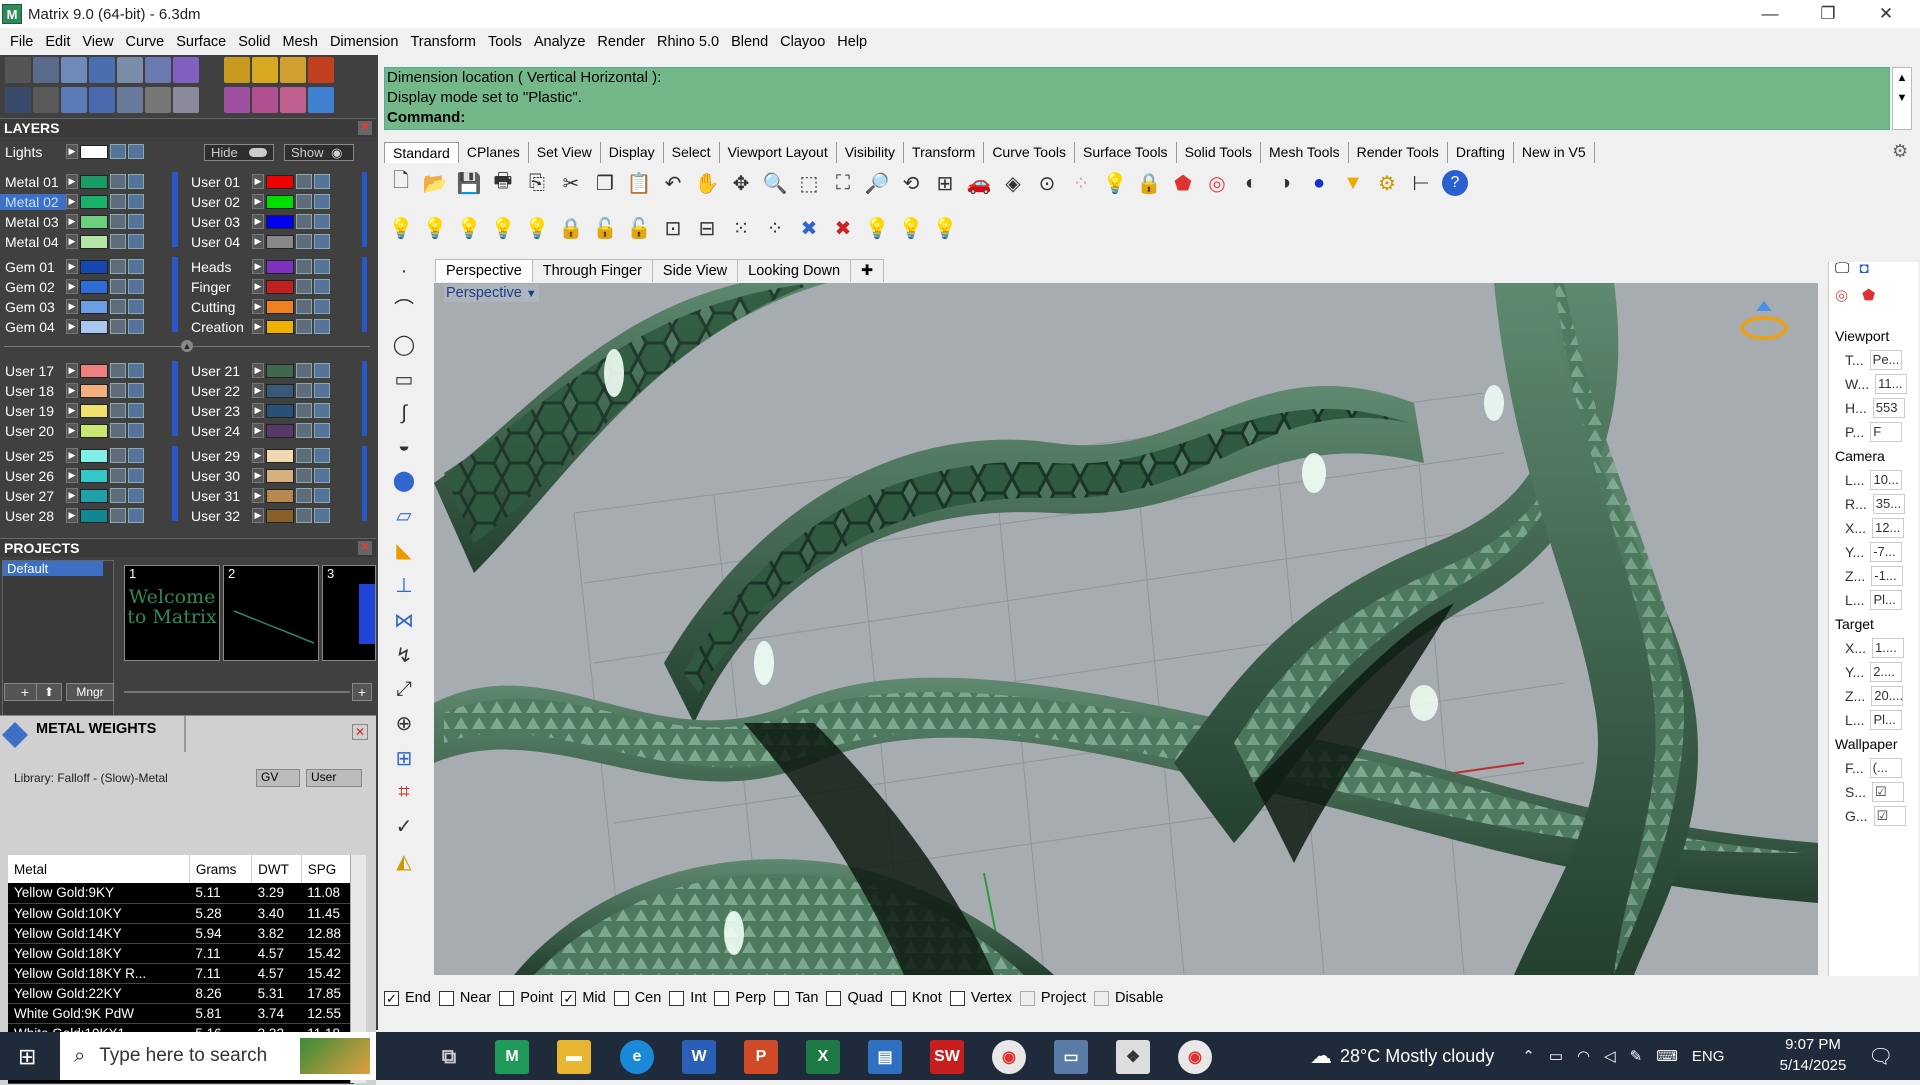  What do you see at coordinates (49, 692) in the screenshot?
I see `upload-project-button: ⬆` at bounding box center [49, 692].